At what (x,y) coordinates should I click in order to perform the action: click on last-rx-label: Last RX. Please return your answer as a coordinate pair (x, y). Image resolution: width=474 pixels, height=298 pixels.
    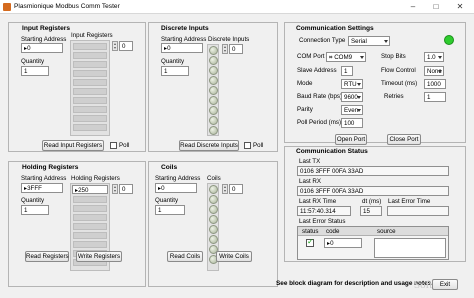
    Looking at the image, I should click on (310, 181).